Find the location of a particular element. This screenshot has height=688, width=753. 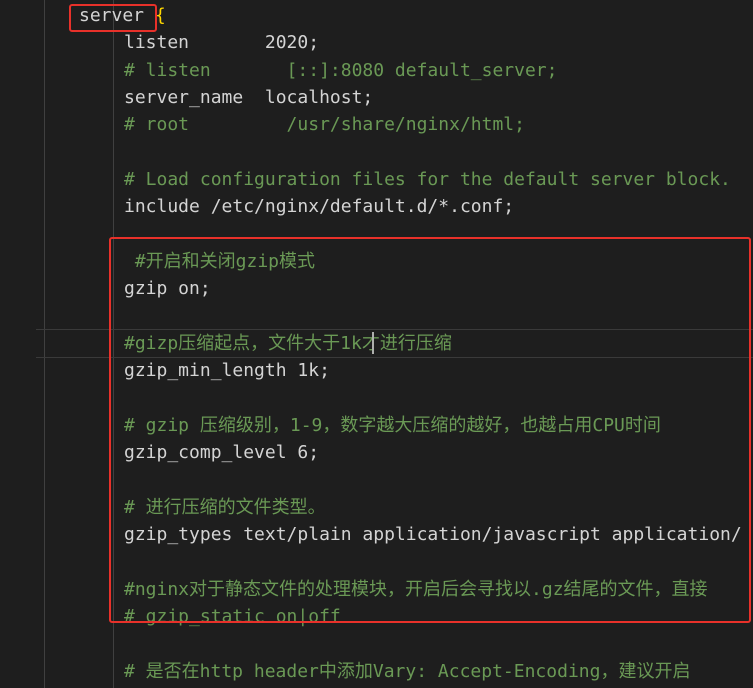

comment-line: # listen [::]:8080 default_server; is located at coordinates (340, 70).